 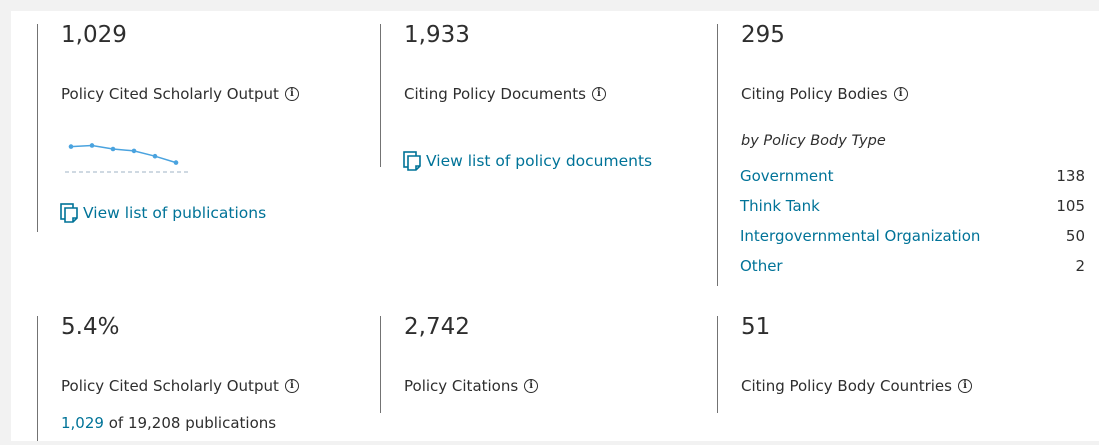 I want to click on breakdown-row-intergovernmental: Intergovernmental Organization 50, so click(x=912, y=238).